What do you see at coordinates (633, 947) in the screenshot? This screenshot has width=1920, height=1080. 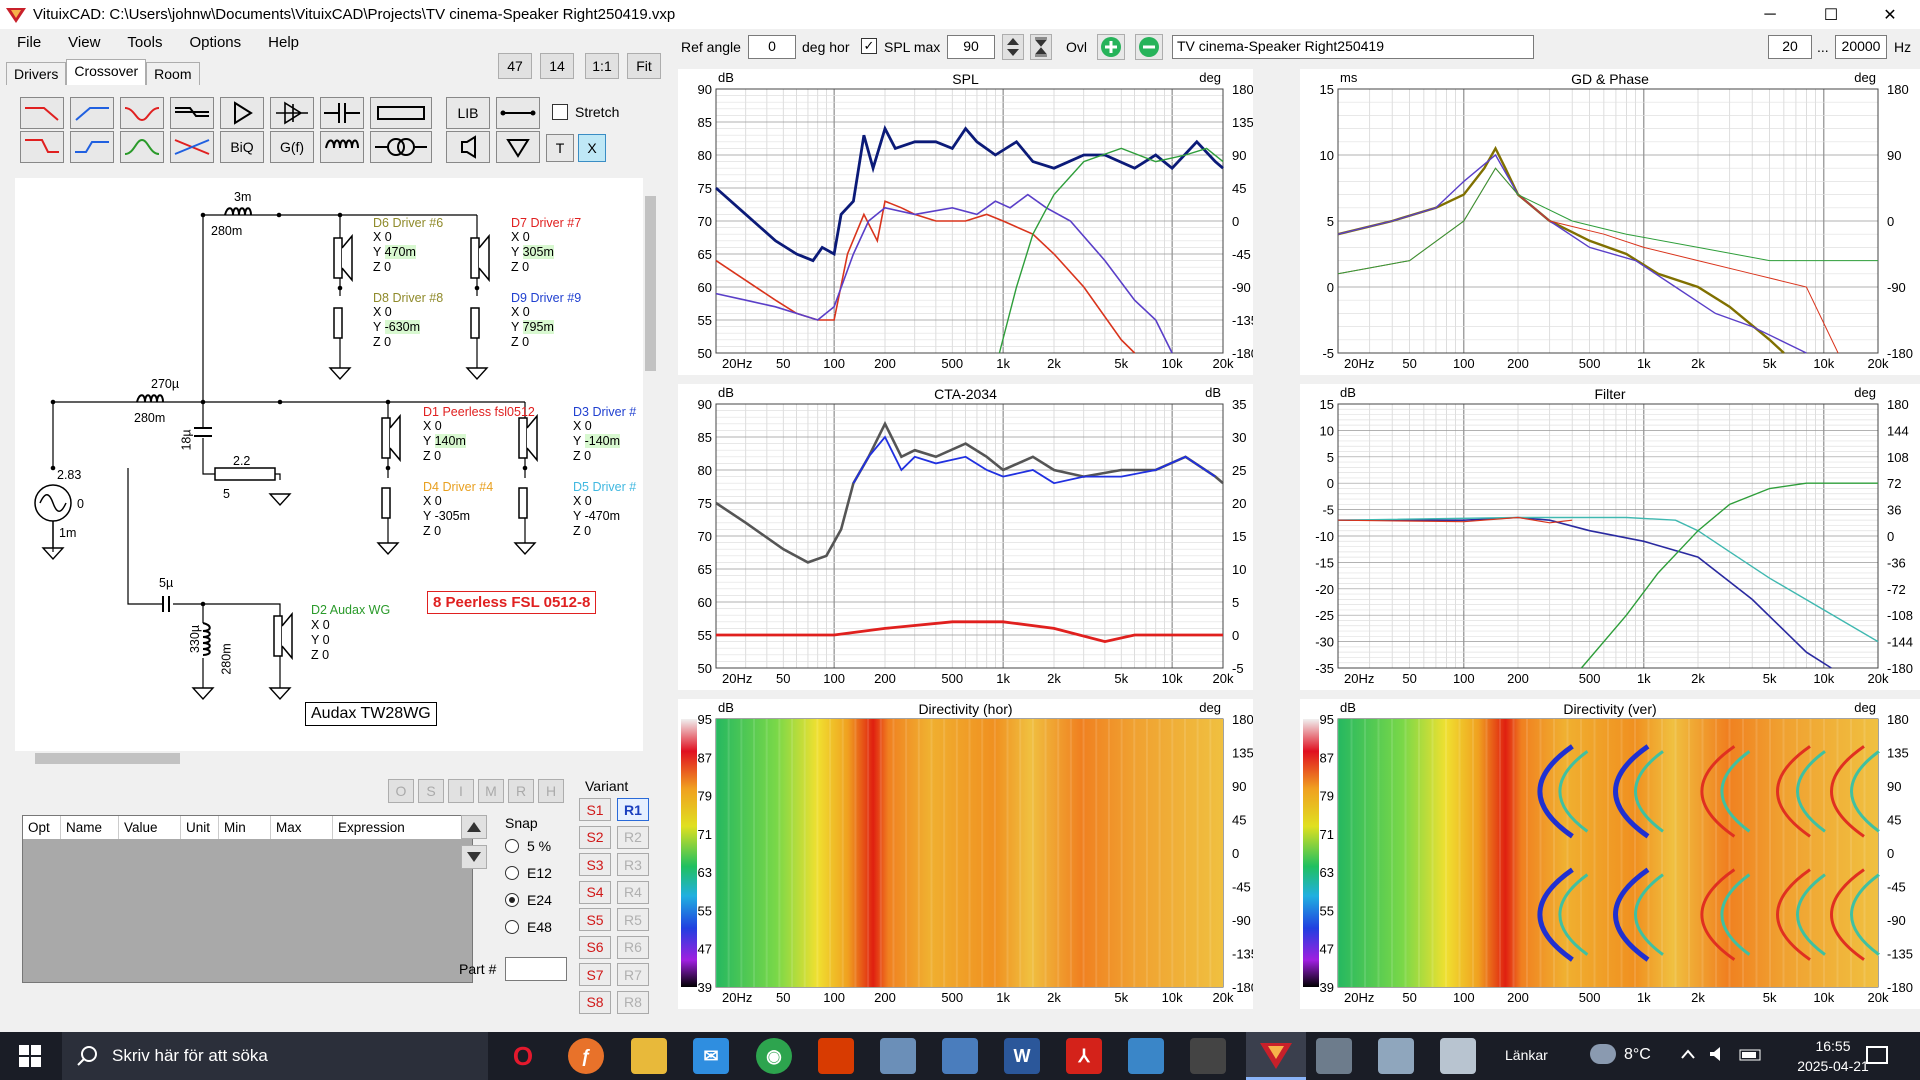 I see `variant-r6-button: R6` at bounding box center [633, 947].